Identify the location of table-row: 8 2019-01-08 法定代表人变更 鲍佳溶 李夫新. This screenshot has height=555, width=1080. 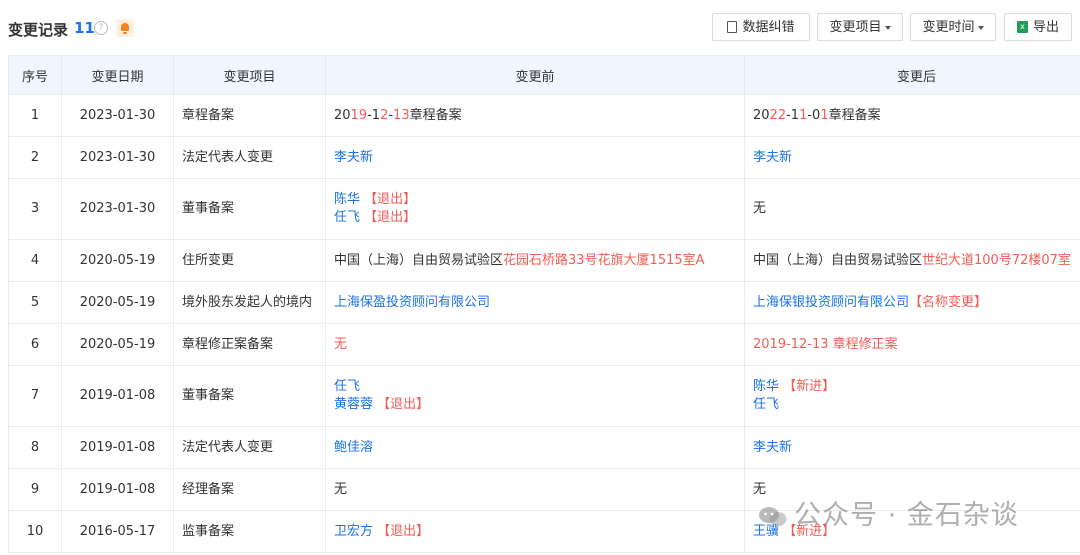
(544, 447).